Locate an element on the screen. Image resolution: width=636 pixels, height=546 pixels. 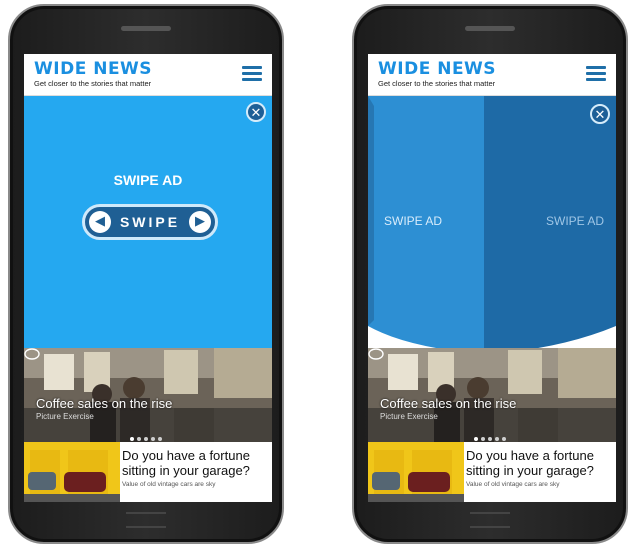
chevron-right-icon: ▶ is located at coordinates (200, 222).